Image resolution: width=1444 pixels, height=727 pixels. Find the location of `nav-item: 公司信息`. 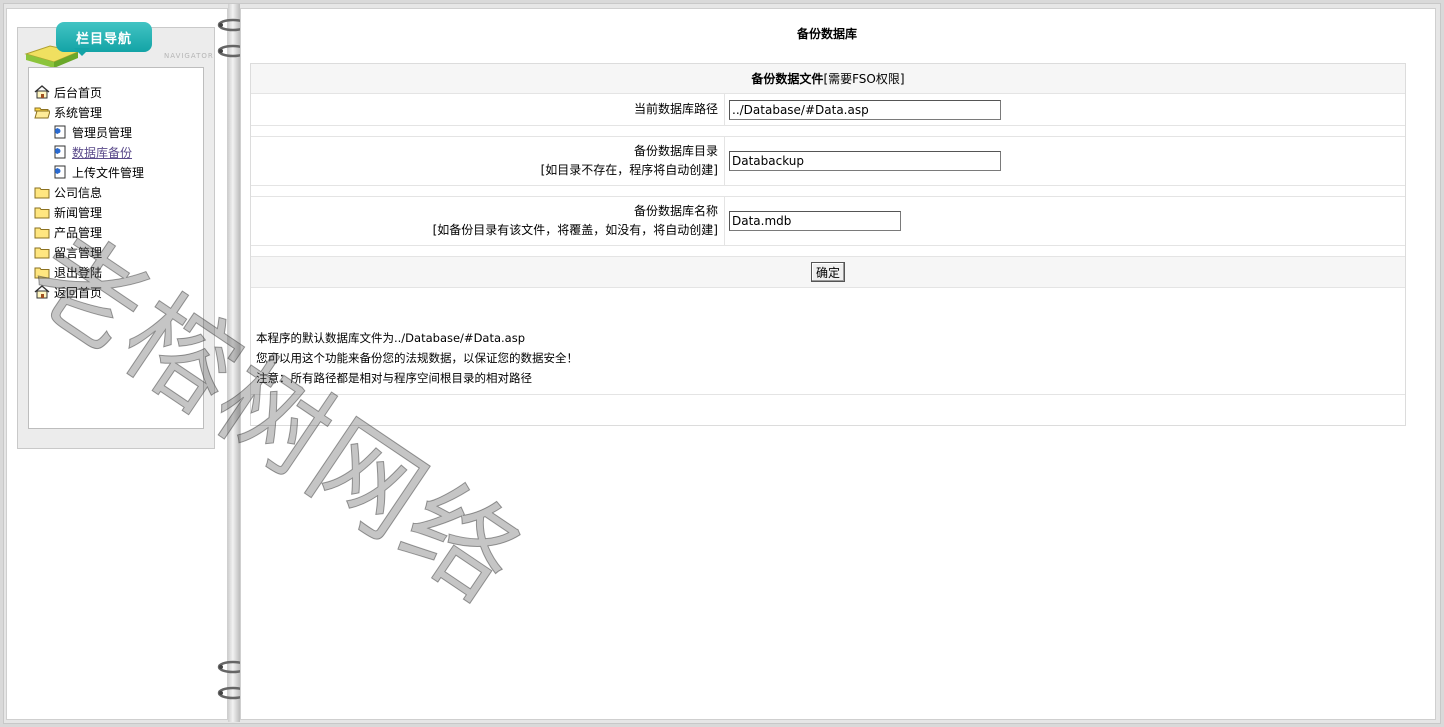

nav-item: 公司信息 is located at coordinates (89, 192).